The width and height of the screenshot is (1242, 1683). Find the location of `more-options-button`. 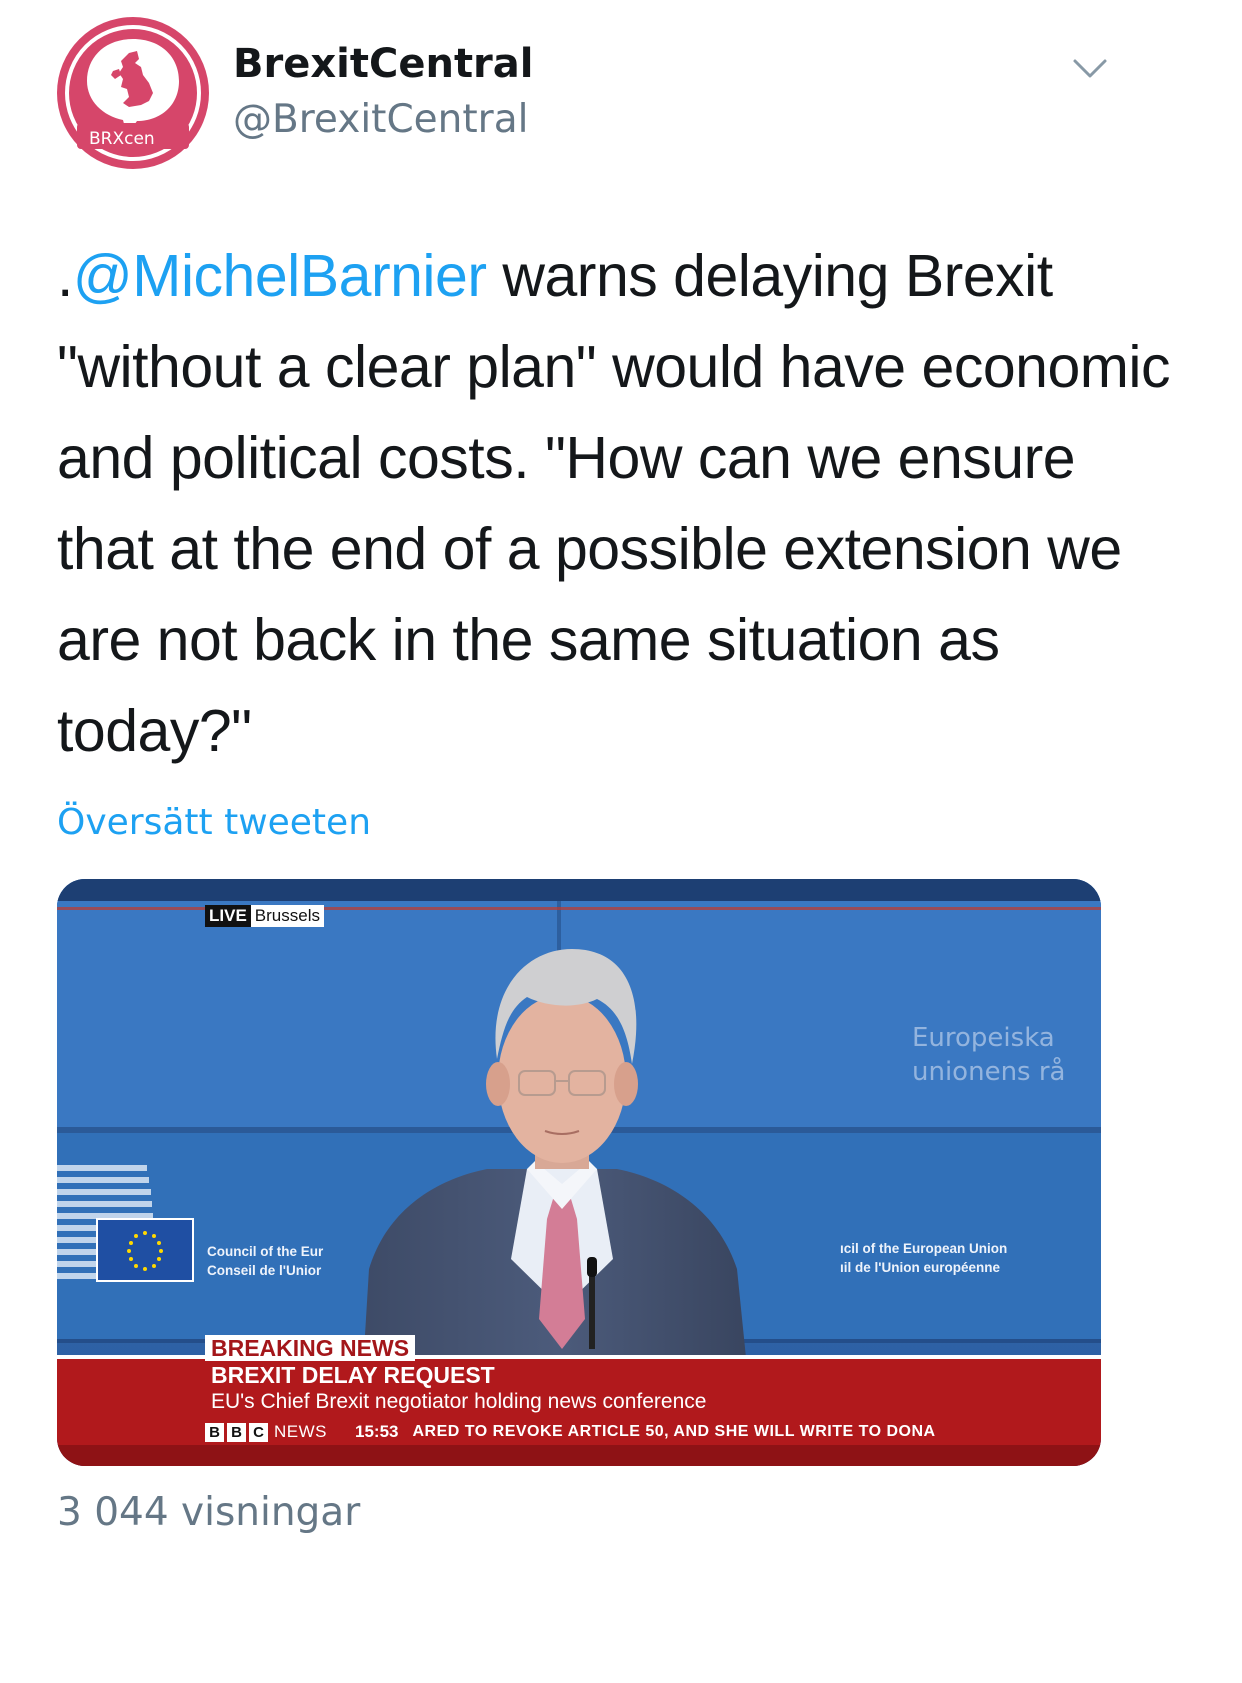

more-options-button is located at coordinates (1090, 69).